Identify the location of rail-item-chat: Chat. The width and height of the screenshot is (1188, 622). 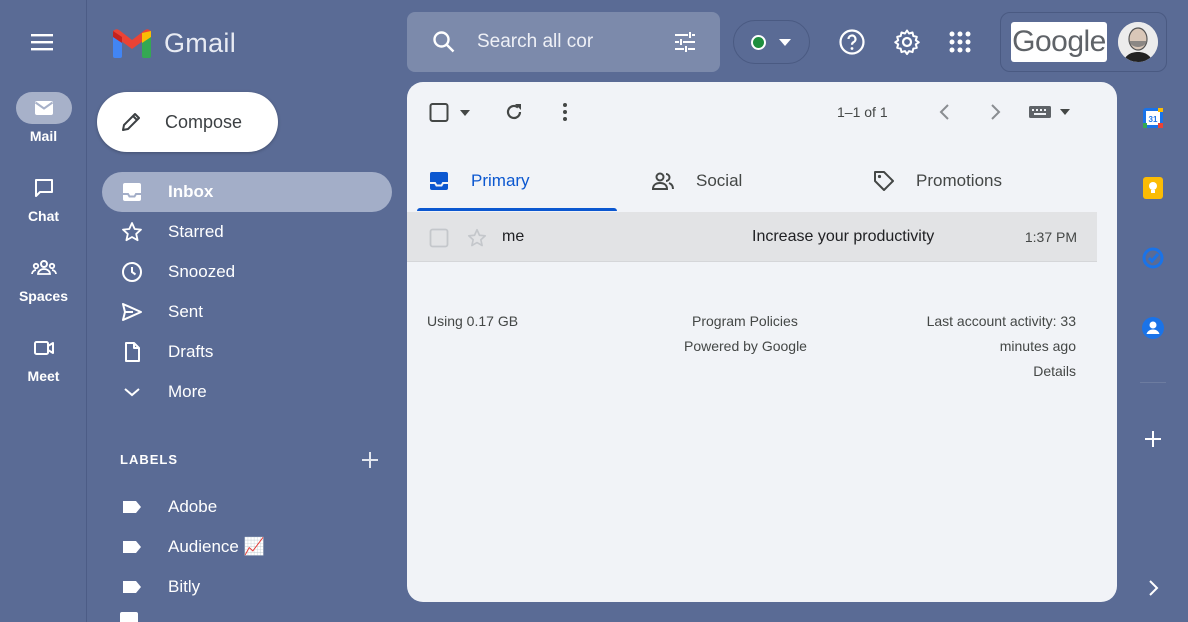
(43, 198).